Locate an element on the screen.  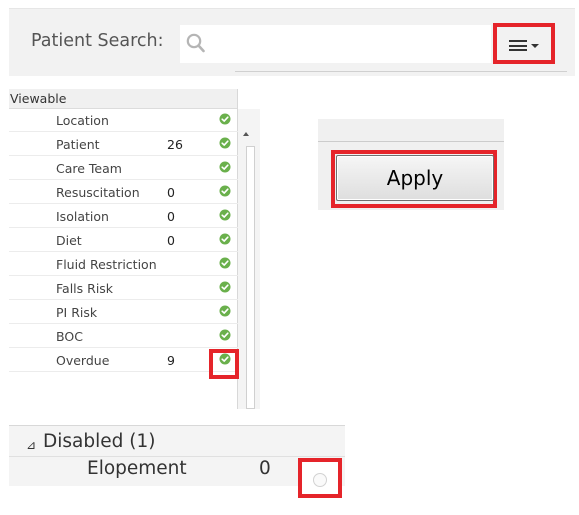
unchecked-circle-icon is located at coordinates (320, 480).